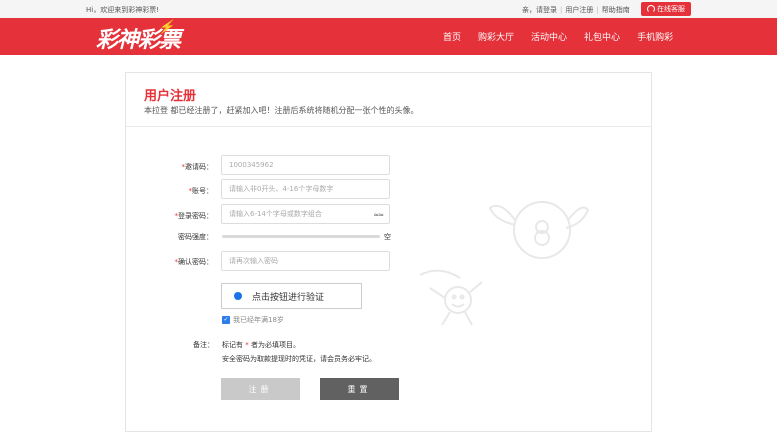  Describe the element at coordinates (251, 165) in the screenshot. I see `invite-code-value: 1000345962` at that location.